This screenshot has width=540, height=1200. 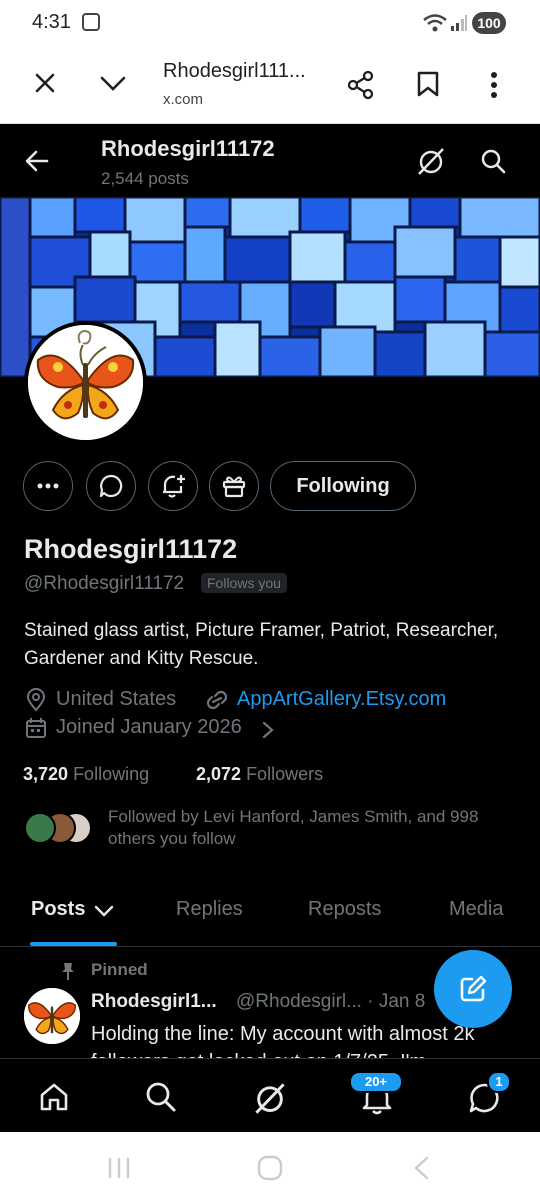 I want to click on notifications-subscribe-button, so click(x=173, y=486).